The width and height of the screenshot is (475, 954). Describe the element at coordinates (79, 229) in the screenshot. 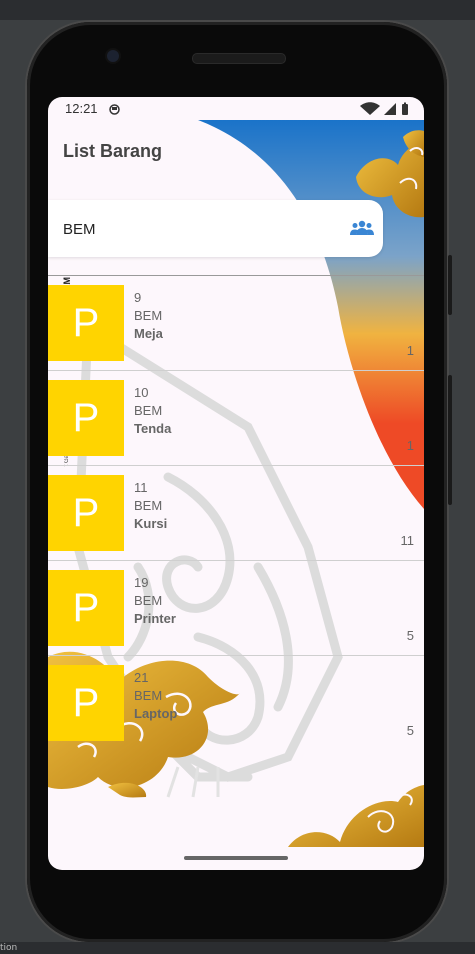

I see `filter-value: BEM` at that location.